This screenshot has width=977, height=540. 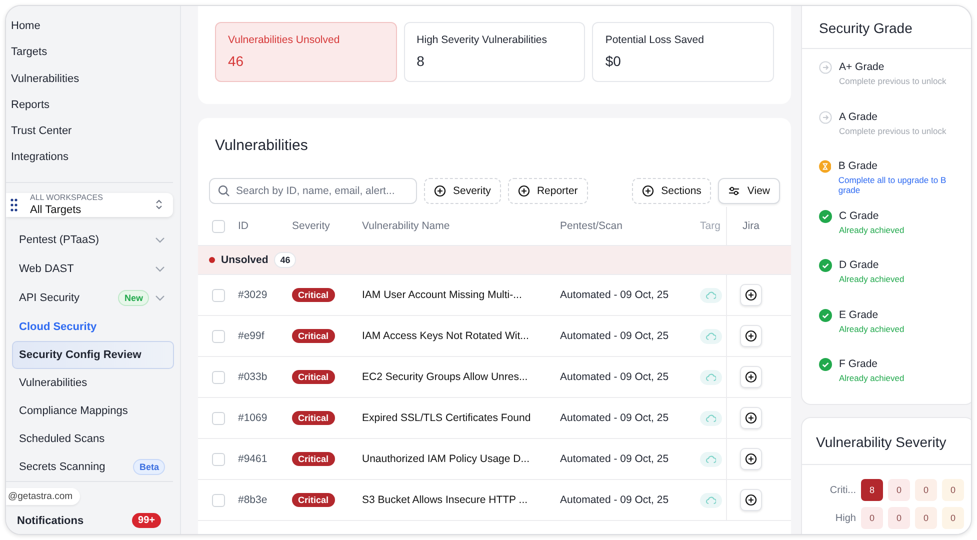 What do you see at coordinates (252, 336) in the screenshot?
I see `table-cell-text: #e99f` at bounding box center [252, 336].